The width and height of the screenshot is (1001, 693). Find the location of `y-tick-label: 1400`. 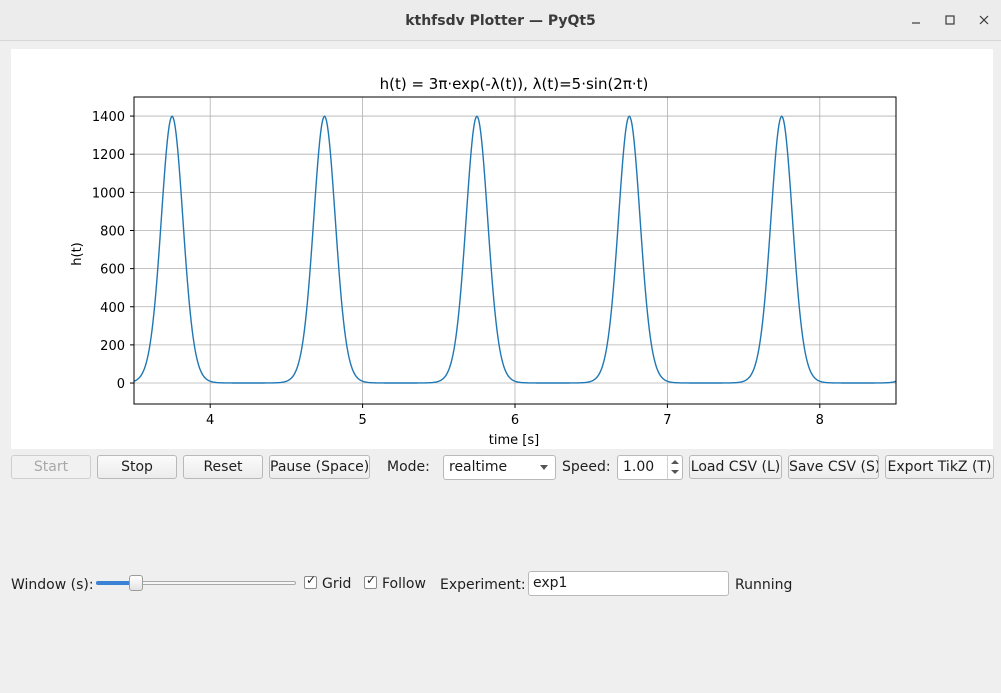

y-tick-label: 1400 is located at coordinates (108, 117).